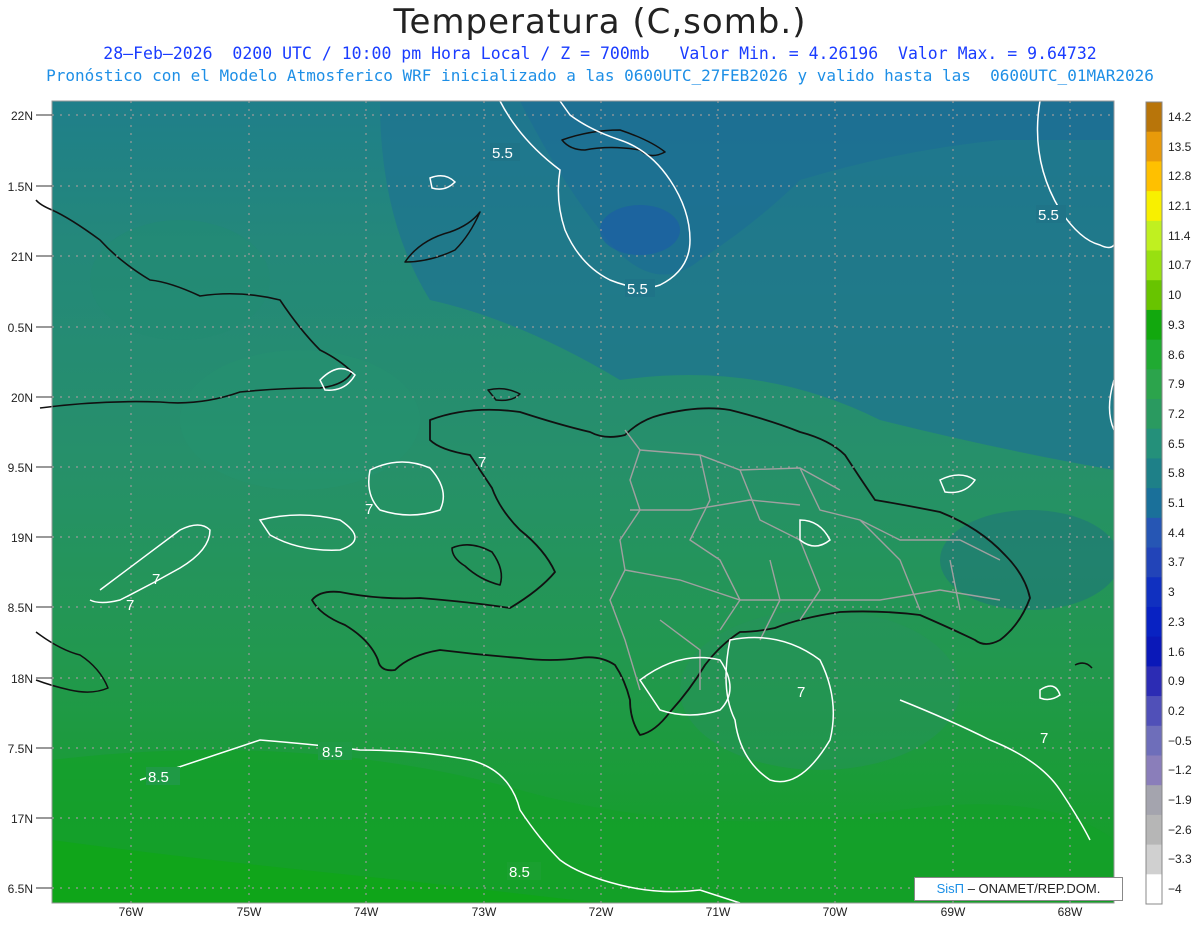 This screenshot has width=1200, height=927. I want to click on lon-label: 69W, so click(953, 912).